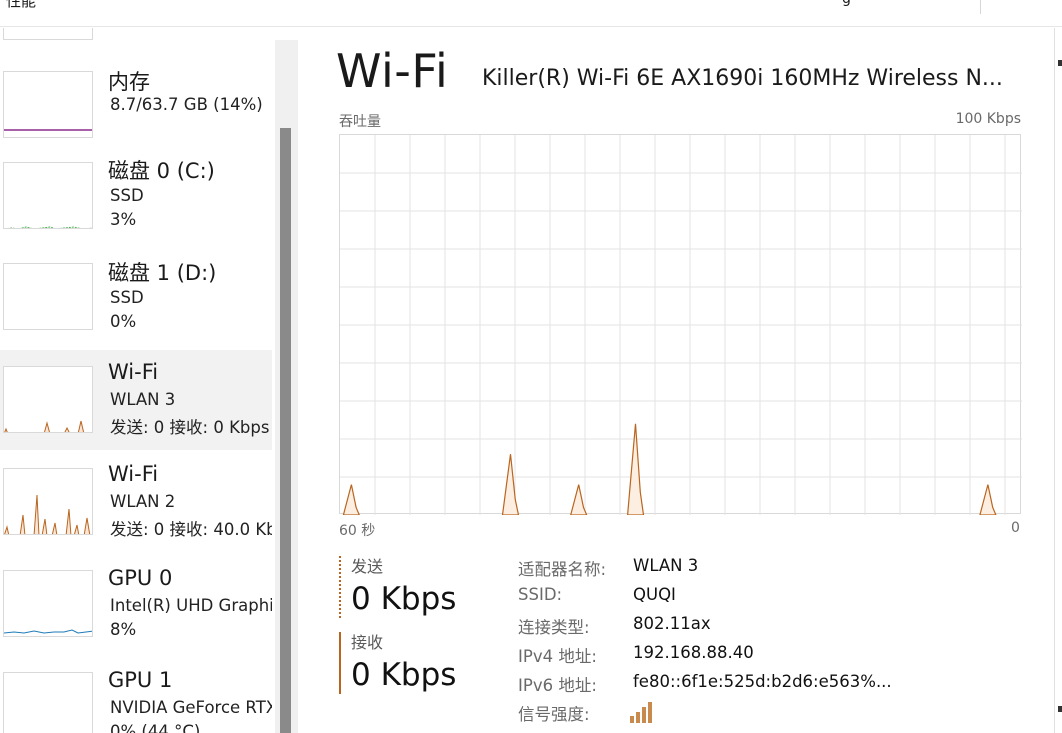 This screenshot has width=1062, height=733. What do you see at coordinates (47, 514) in the screenshot?
I see `wifi-wlan2-thumbnail-graph` at bounding box center [47, 514].